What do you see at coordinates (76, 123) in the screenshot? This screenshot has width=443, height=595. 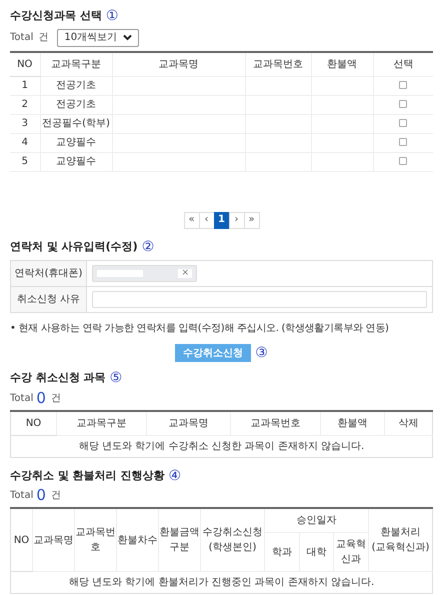 I see `table-cell: 전공필수(학부)` at bounding box center [76, 123].